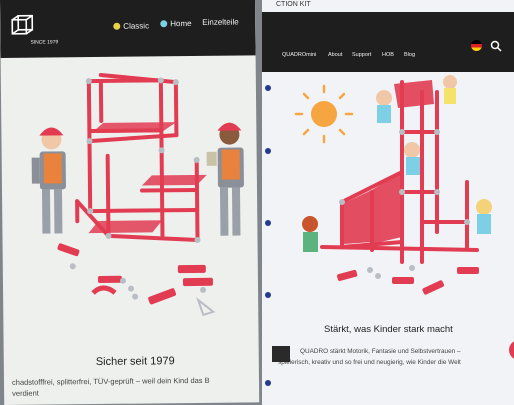 The image size is (514, 405). I want to click on nav-item-blog: Blog, so click(409, 55).